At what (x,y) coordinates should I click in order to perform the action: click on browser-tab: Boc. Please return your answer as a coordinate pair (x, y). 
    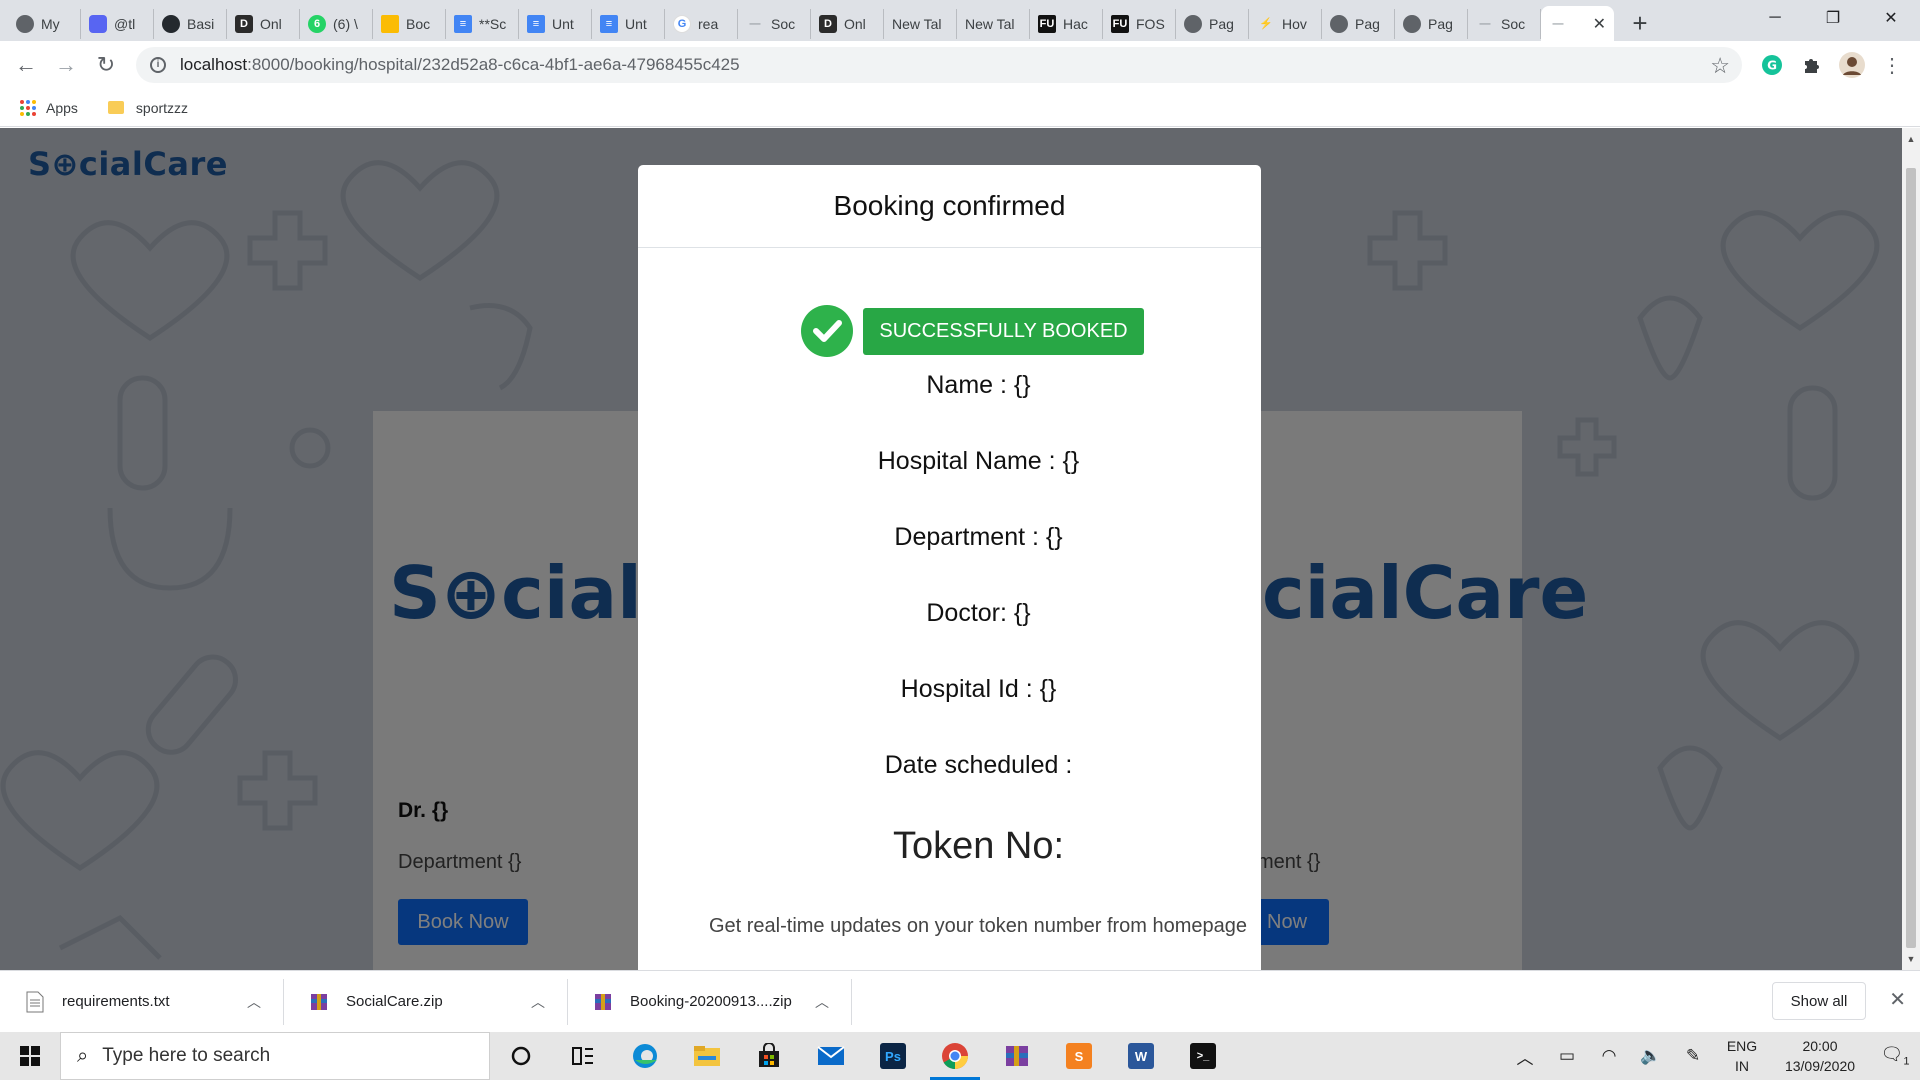
    Looking at the image, I should click on (409, 23).